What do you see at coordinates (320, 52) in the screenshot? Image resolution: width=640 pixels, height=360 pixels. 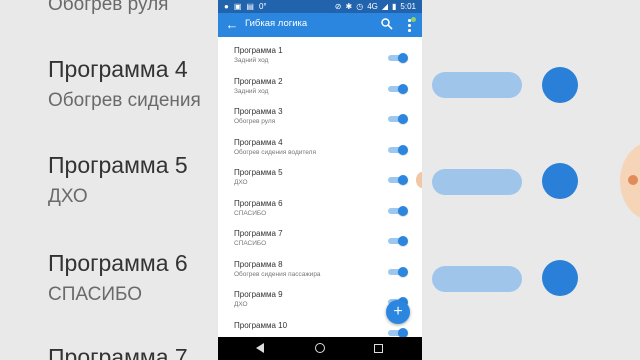 I see `list-item: Программа 1 Задний ход` at bounding box center [320, 52].